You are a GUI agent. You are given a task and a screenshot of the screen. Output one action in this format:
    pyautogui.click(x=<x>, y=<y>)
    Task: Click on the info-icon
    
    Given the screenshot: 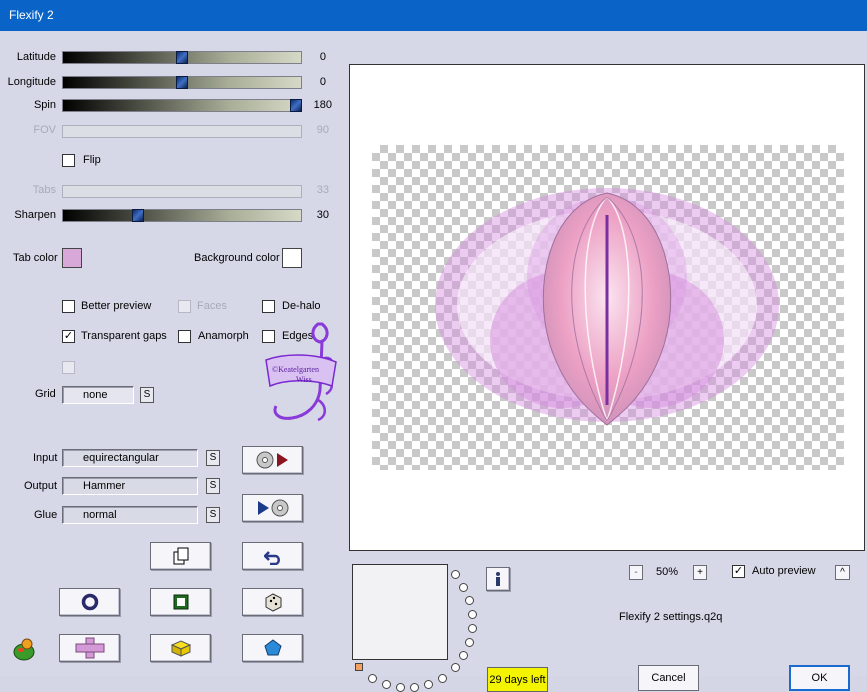 What is the action you would take?
    pyautogui.click(x=498, y=579)
    